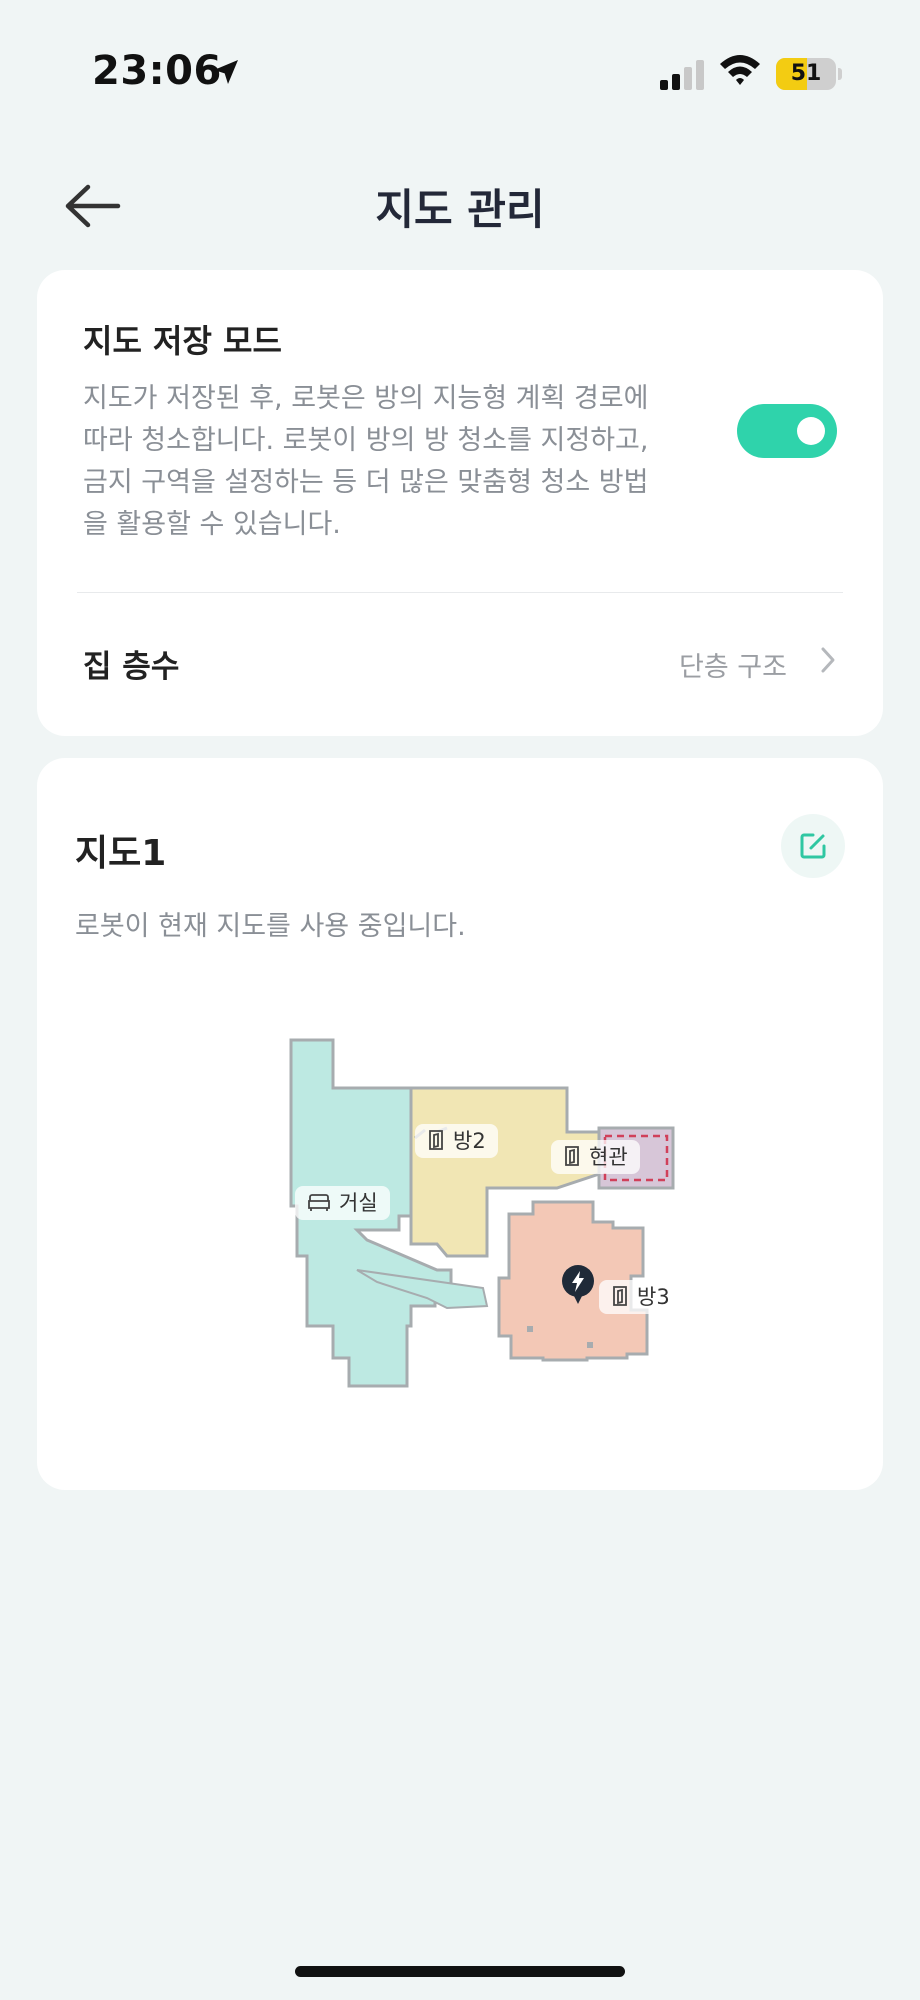 The width and height of the screenshot is (920, 2000). I want to click on room-name-3: 방3, so click(653, 1297).